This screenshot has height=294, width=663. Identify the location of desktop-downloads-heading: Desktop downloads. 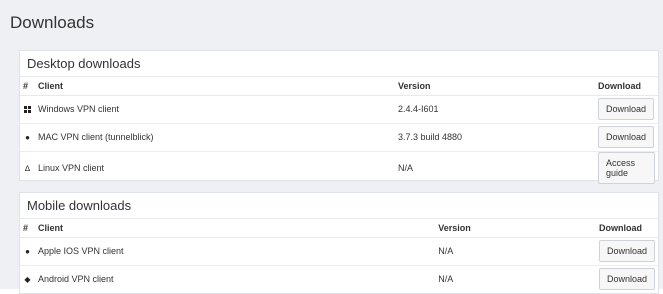
(339, 64).